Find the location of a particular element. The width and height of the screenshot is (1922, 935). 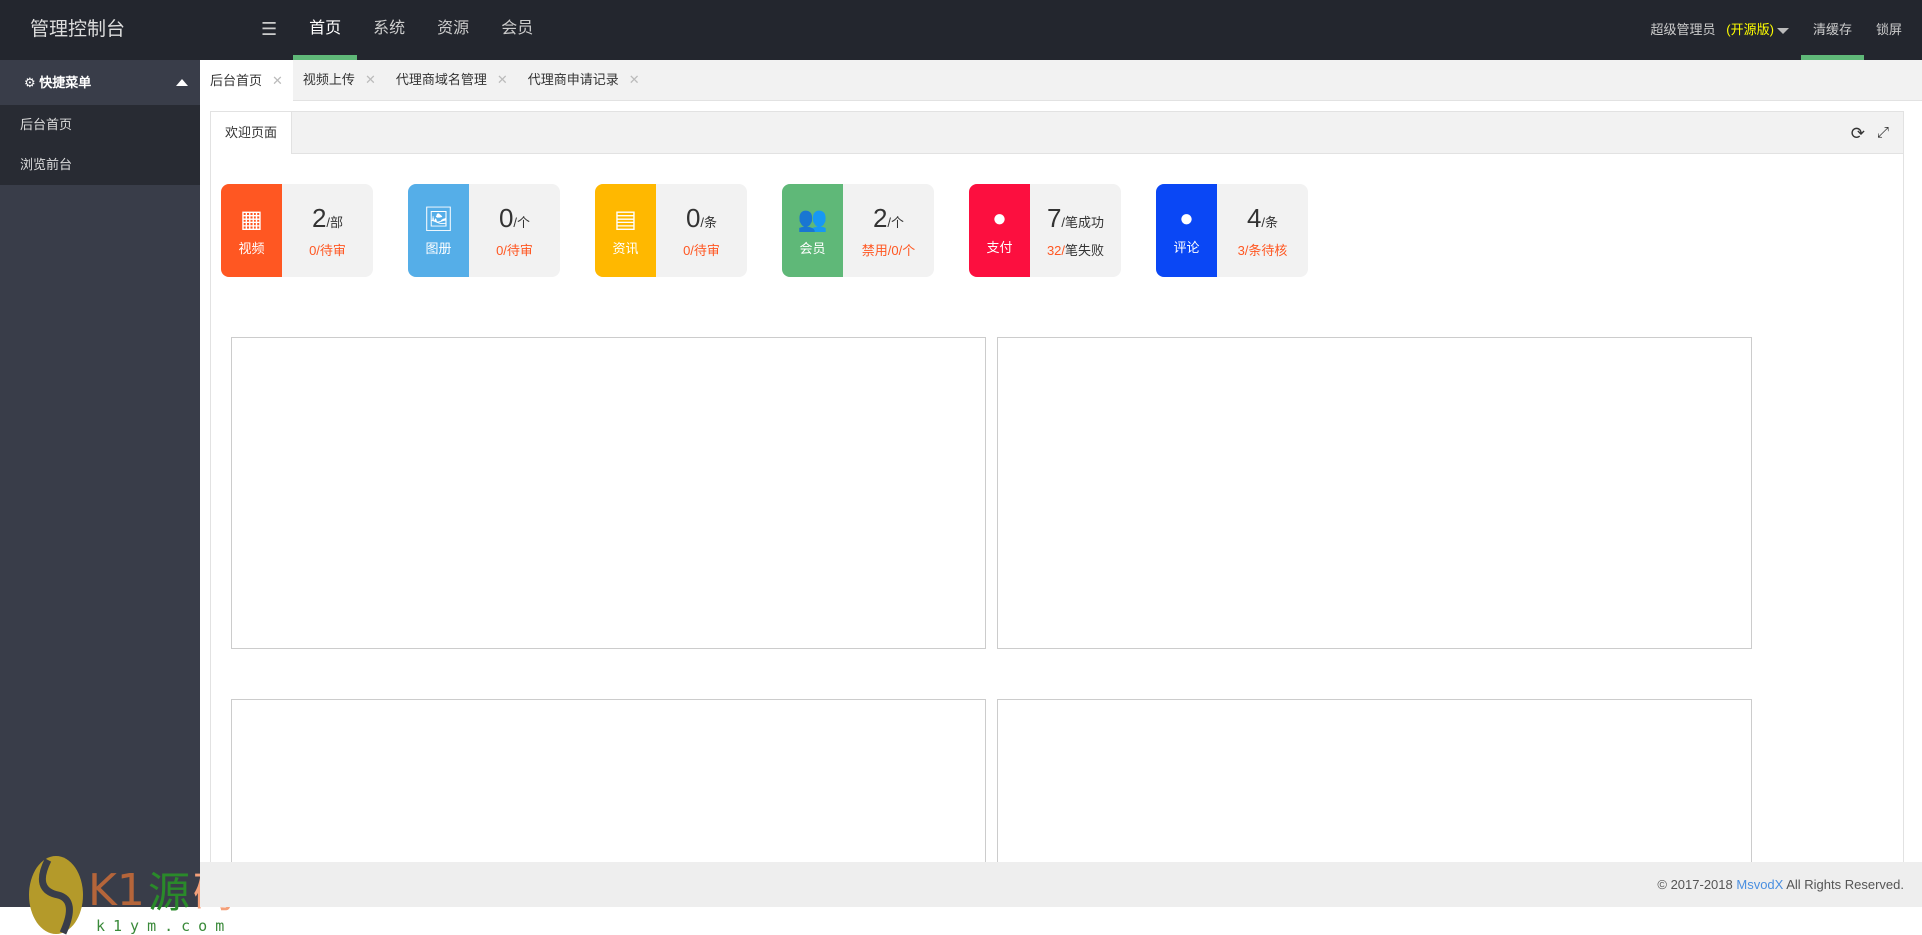

sidebar: ⚙ 快捷菜单 后台首页 浏览前台 K1 源 码 k1ym.com is located at coordinates (117, 497).